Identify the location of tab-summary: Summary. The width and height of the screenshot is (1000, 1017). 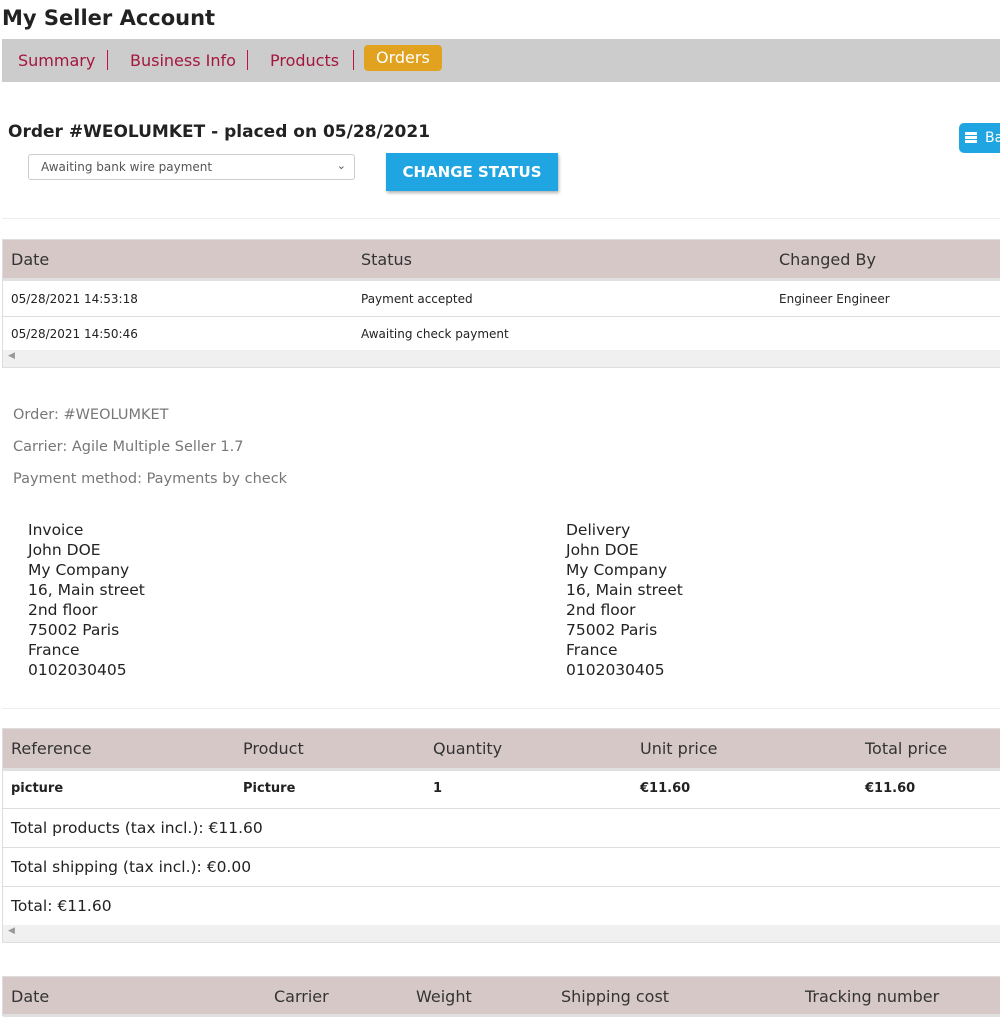
(56, 61).